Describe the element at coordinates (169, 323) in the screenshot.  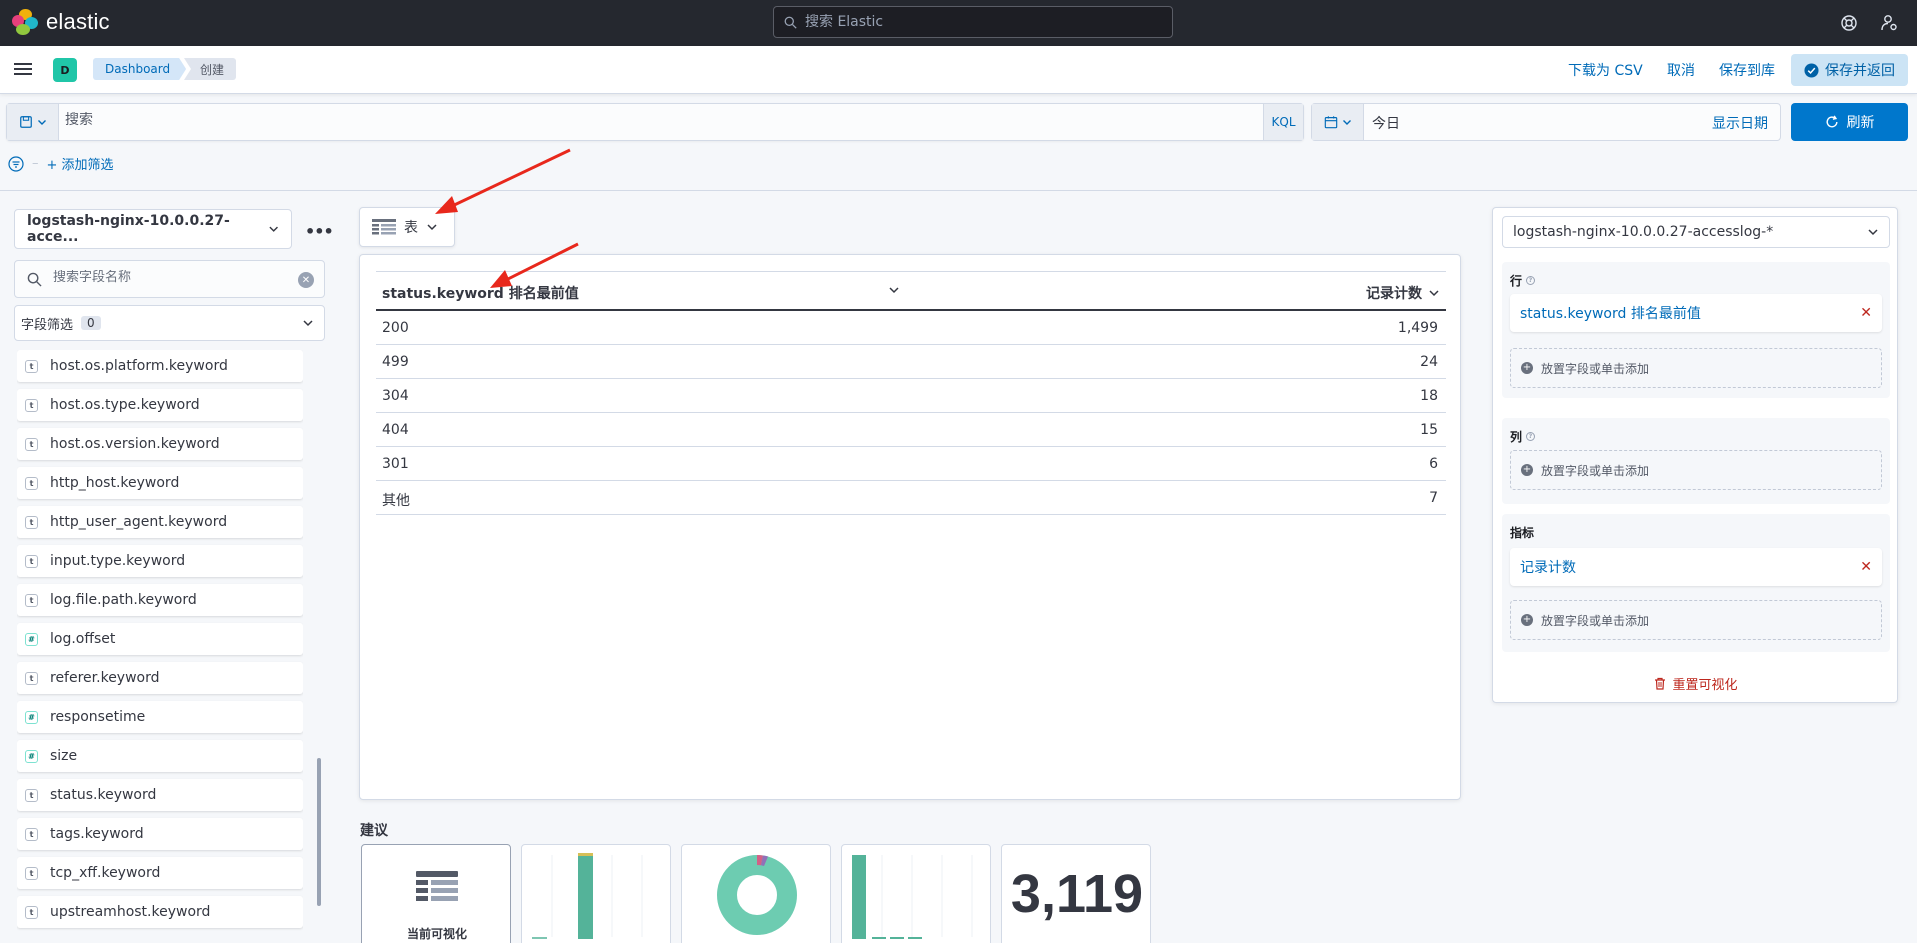
I see `field-filter-toggle: 字段筛选 0` at that location.